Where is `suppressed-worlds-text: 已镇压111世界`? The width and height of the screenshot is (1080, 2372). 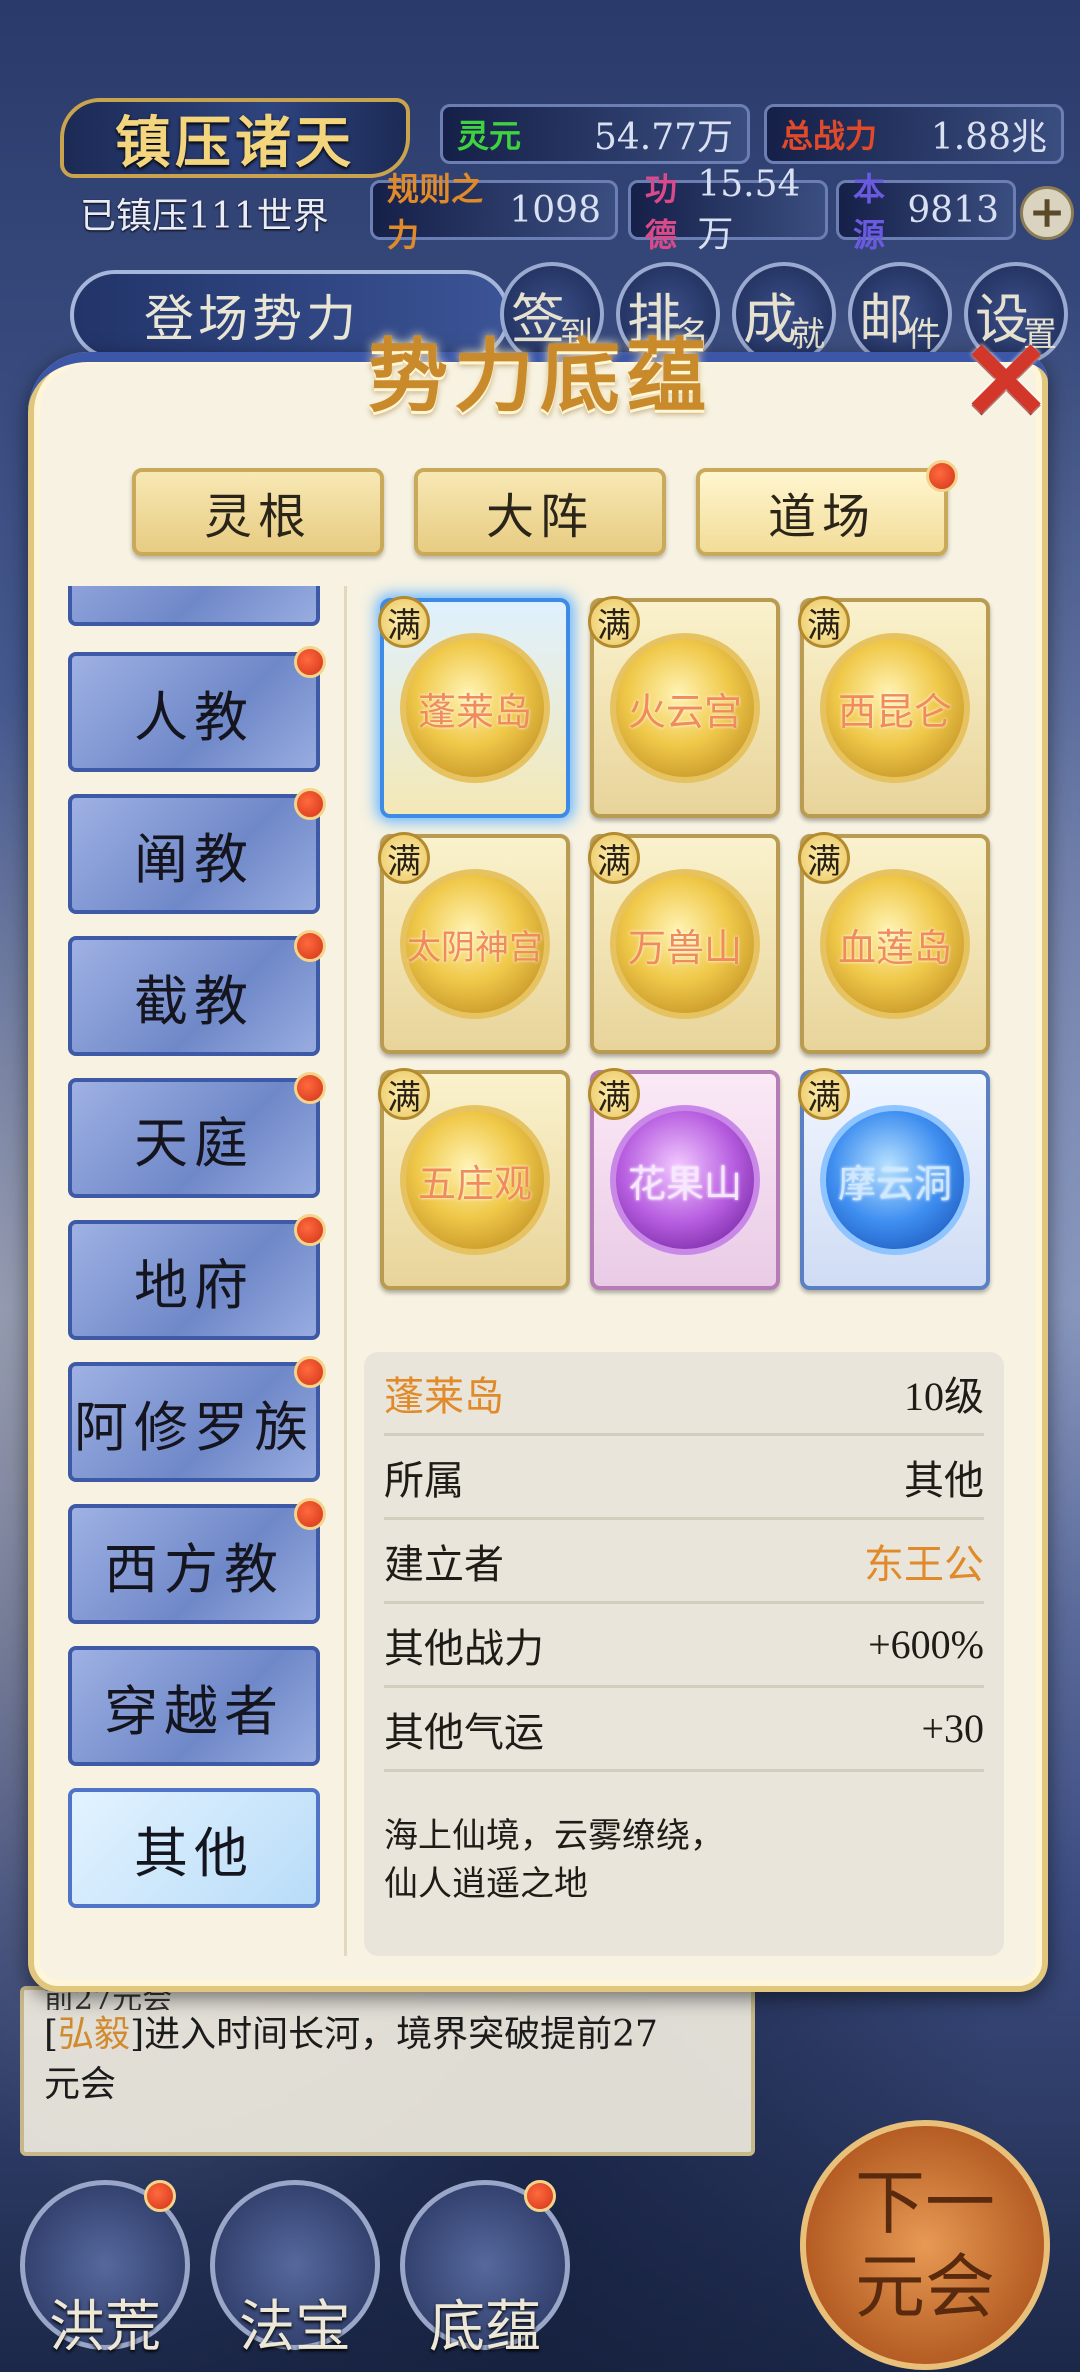 suppressed-worlds-text: 已镇压111世界 is located at coordinates (204, 216).